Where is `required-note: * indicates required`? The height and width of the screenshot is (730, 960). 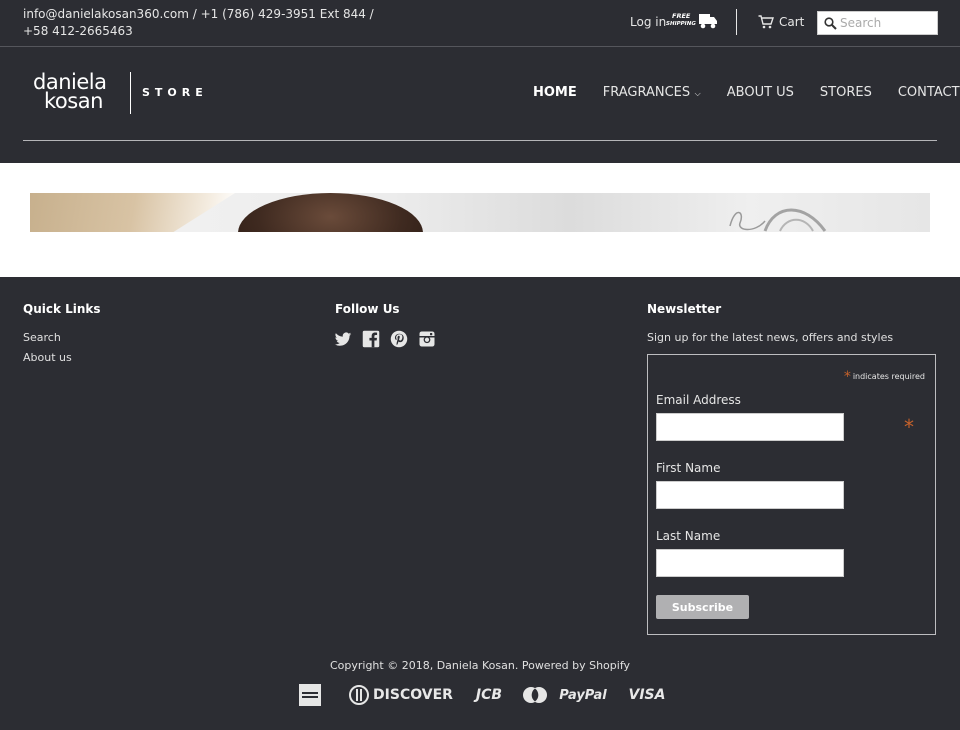
required-note: * indicates required is located at coordinates (884, 377).